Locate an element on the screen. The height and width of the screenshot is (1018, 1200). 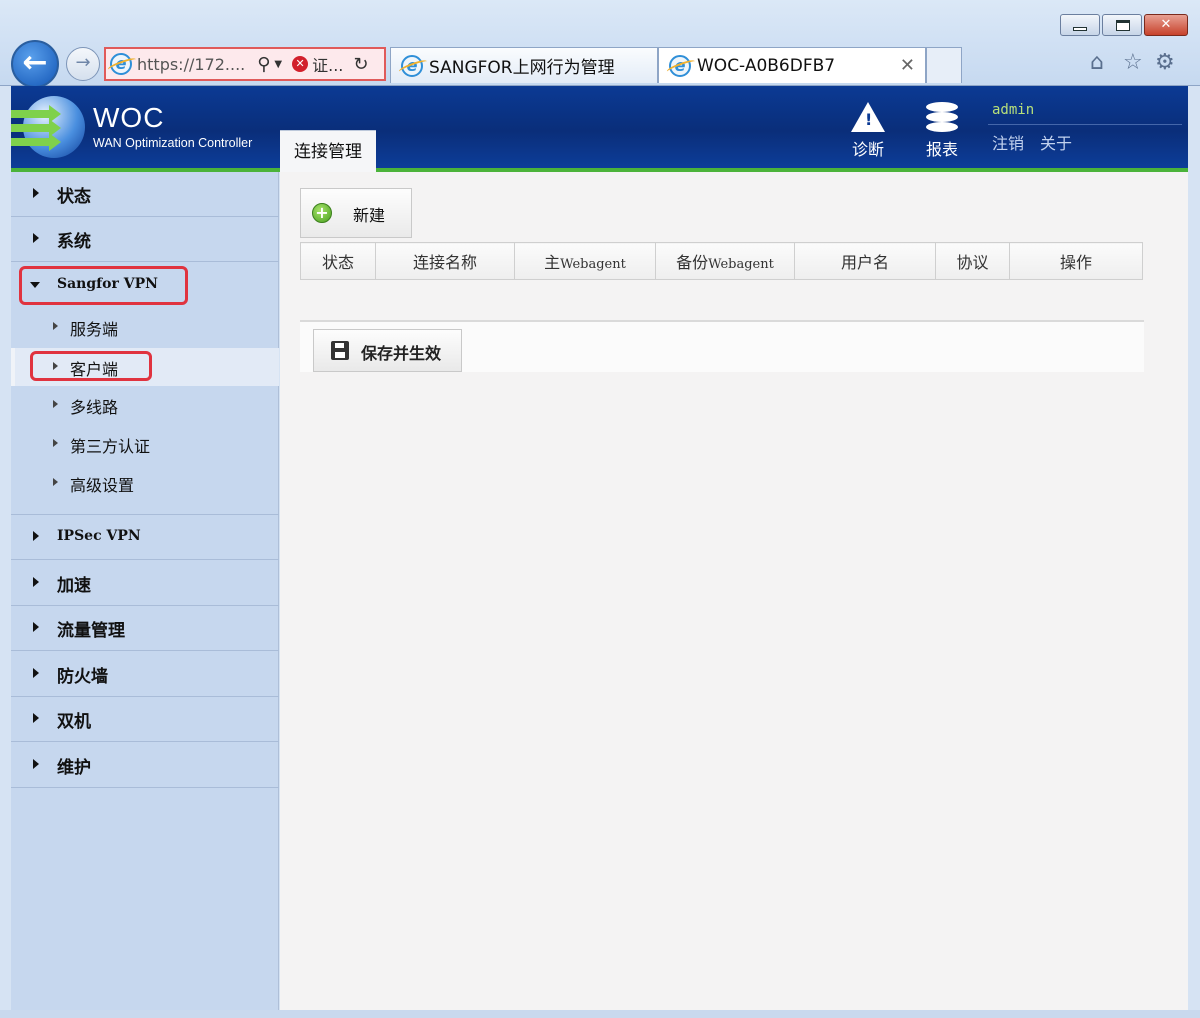
collapse-arrow-icon is located at coordinates (35, 285).